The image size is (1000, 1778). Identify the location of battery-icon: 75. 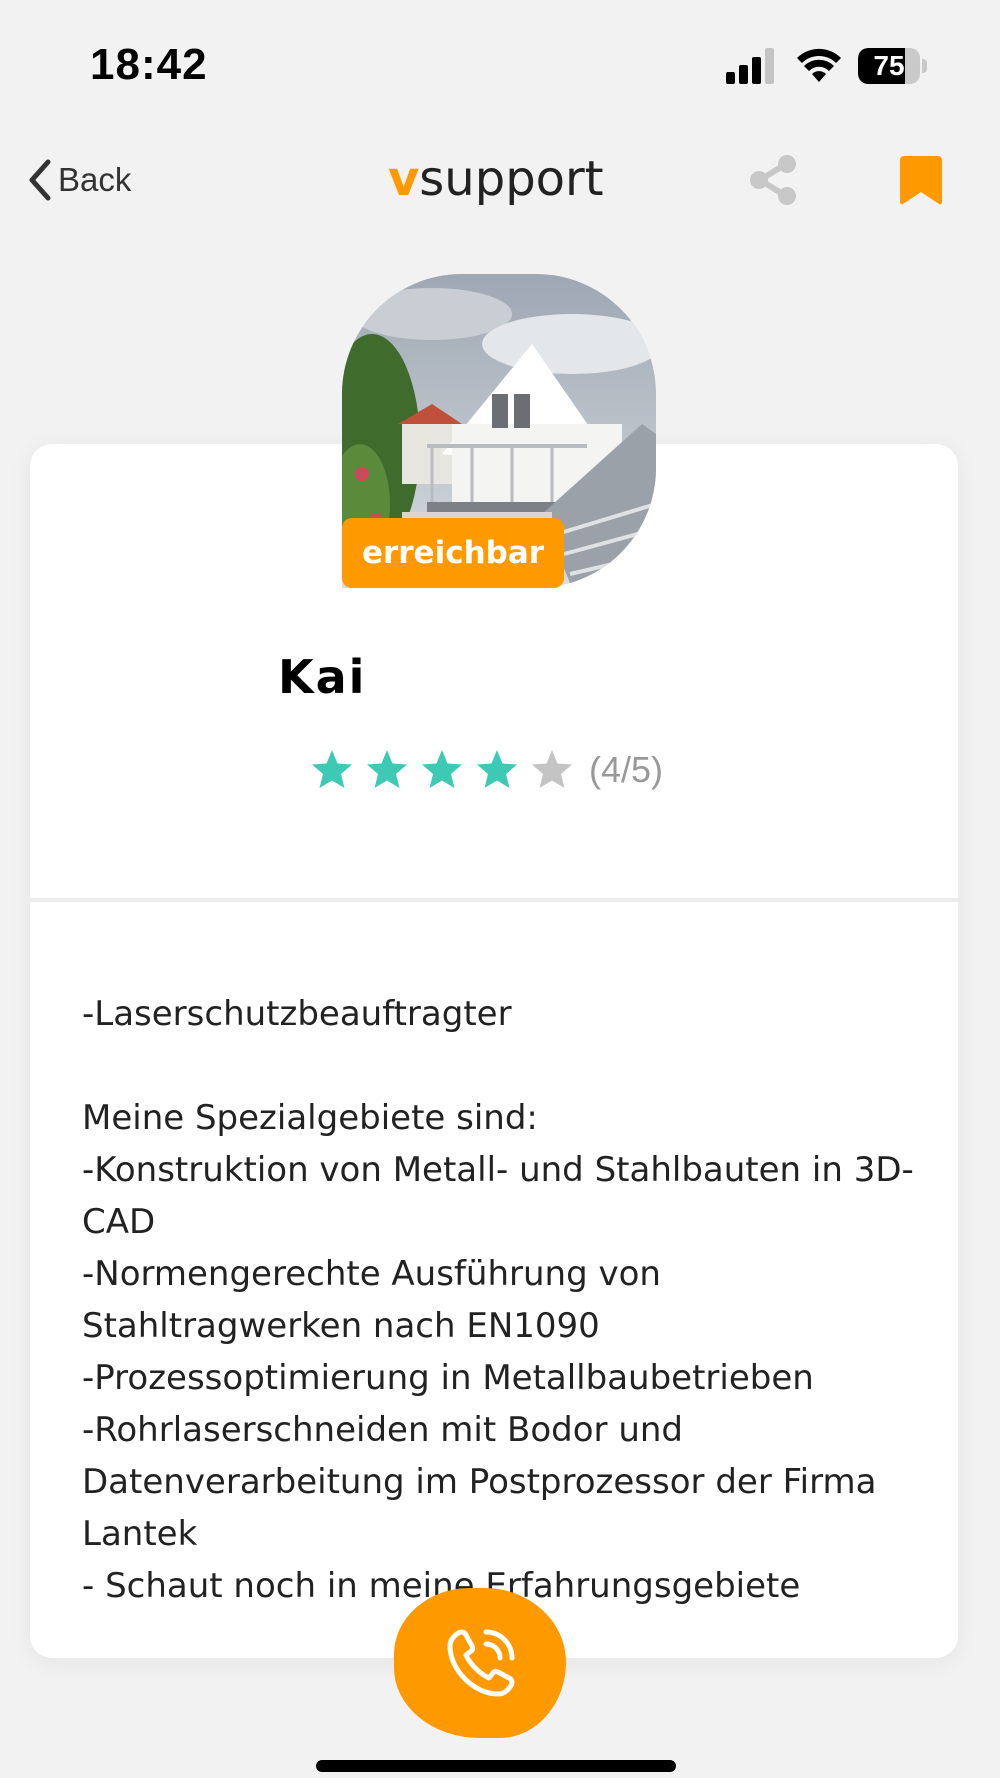
(894, 66).